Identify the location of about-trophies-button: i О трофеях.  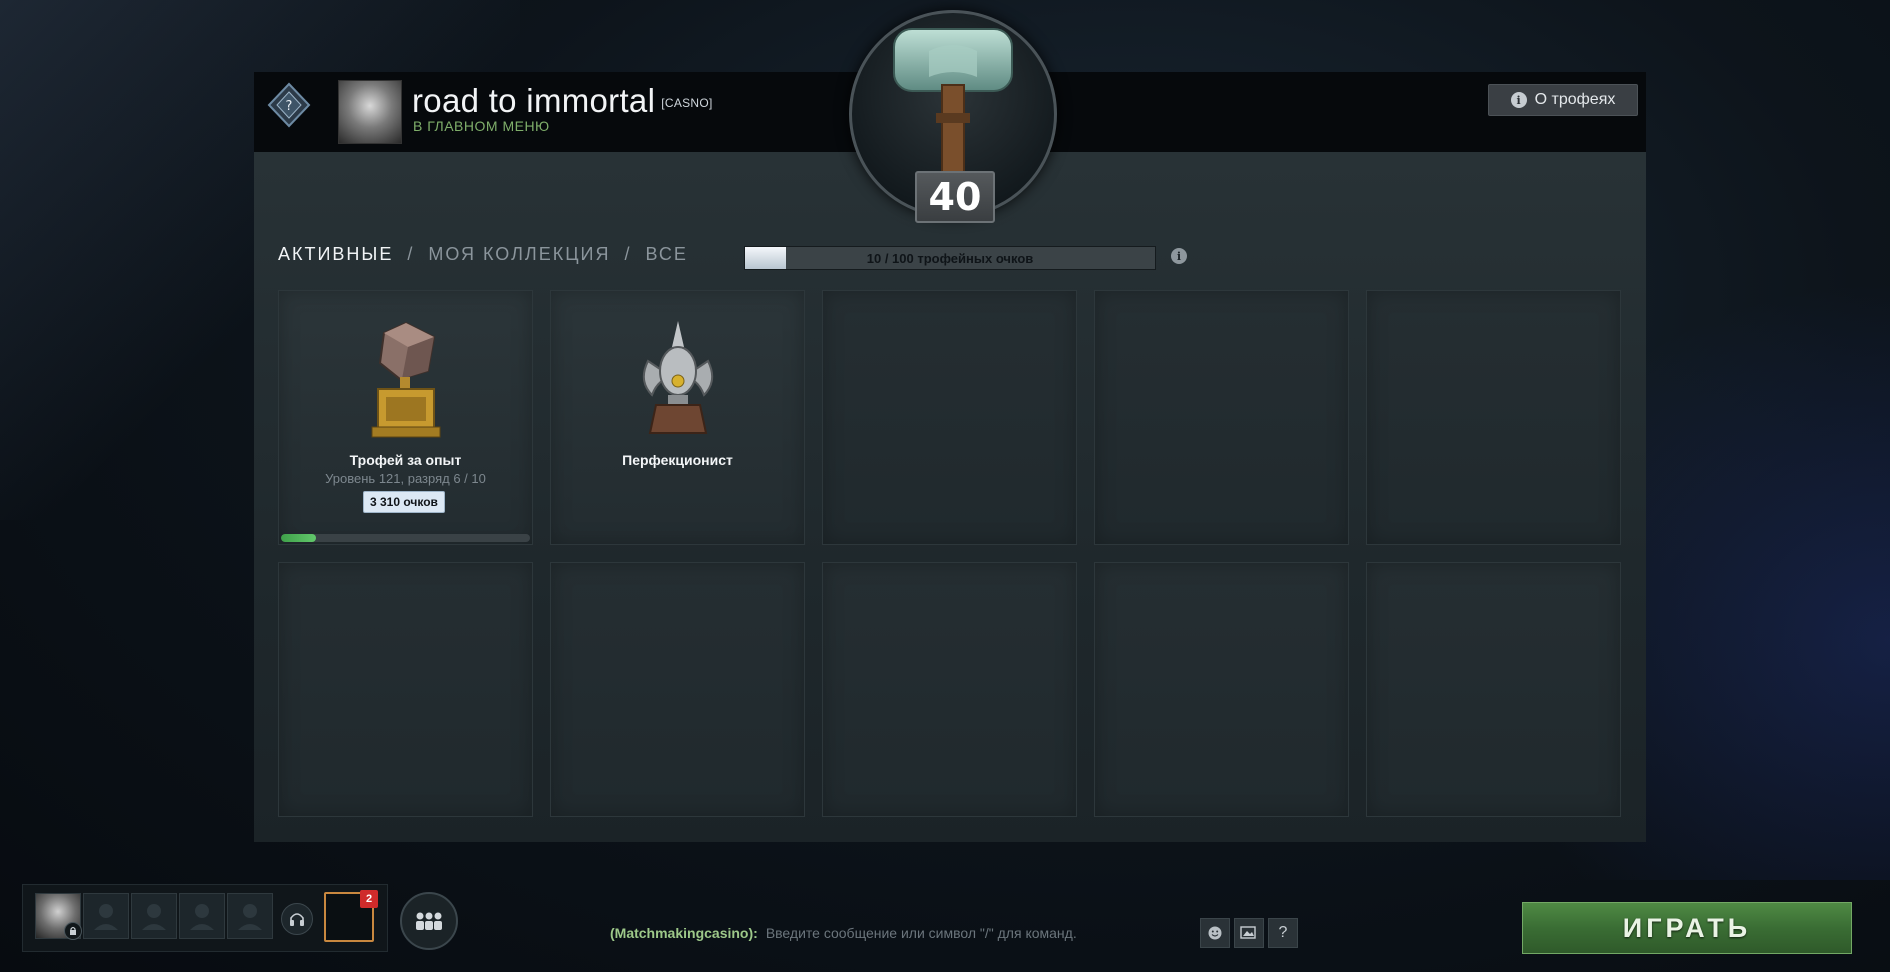
(1563, 100).